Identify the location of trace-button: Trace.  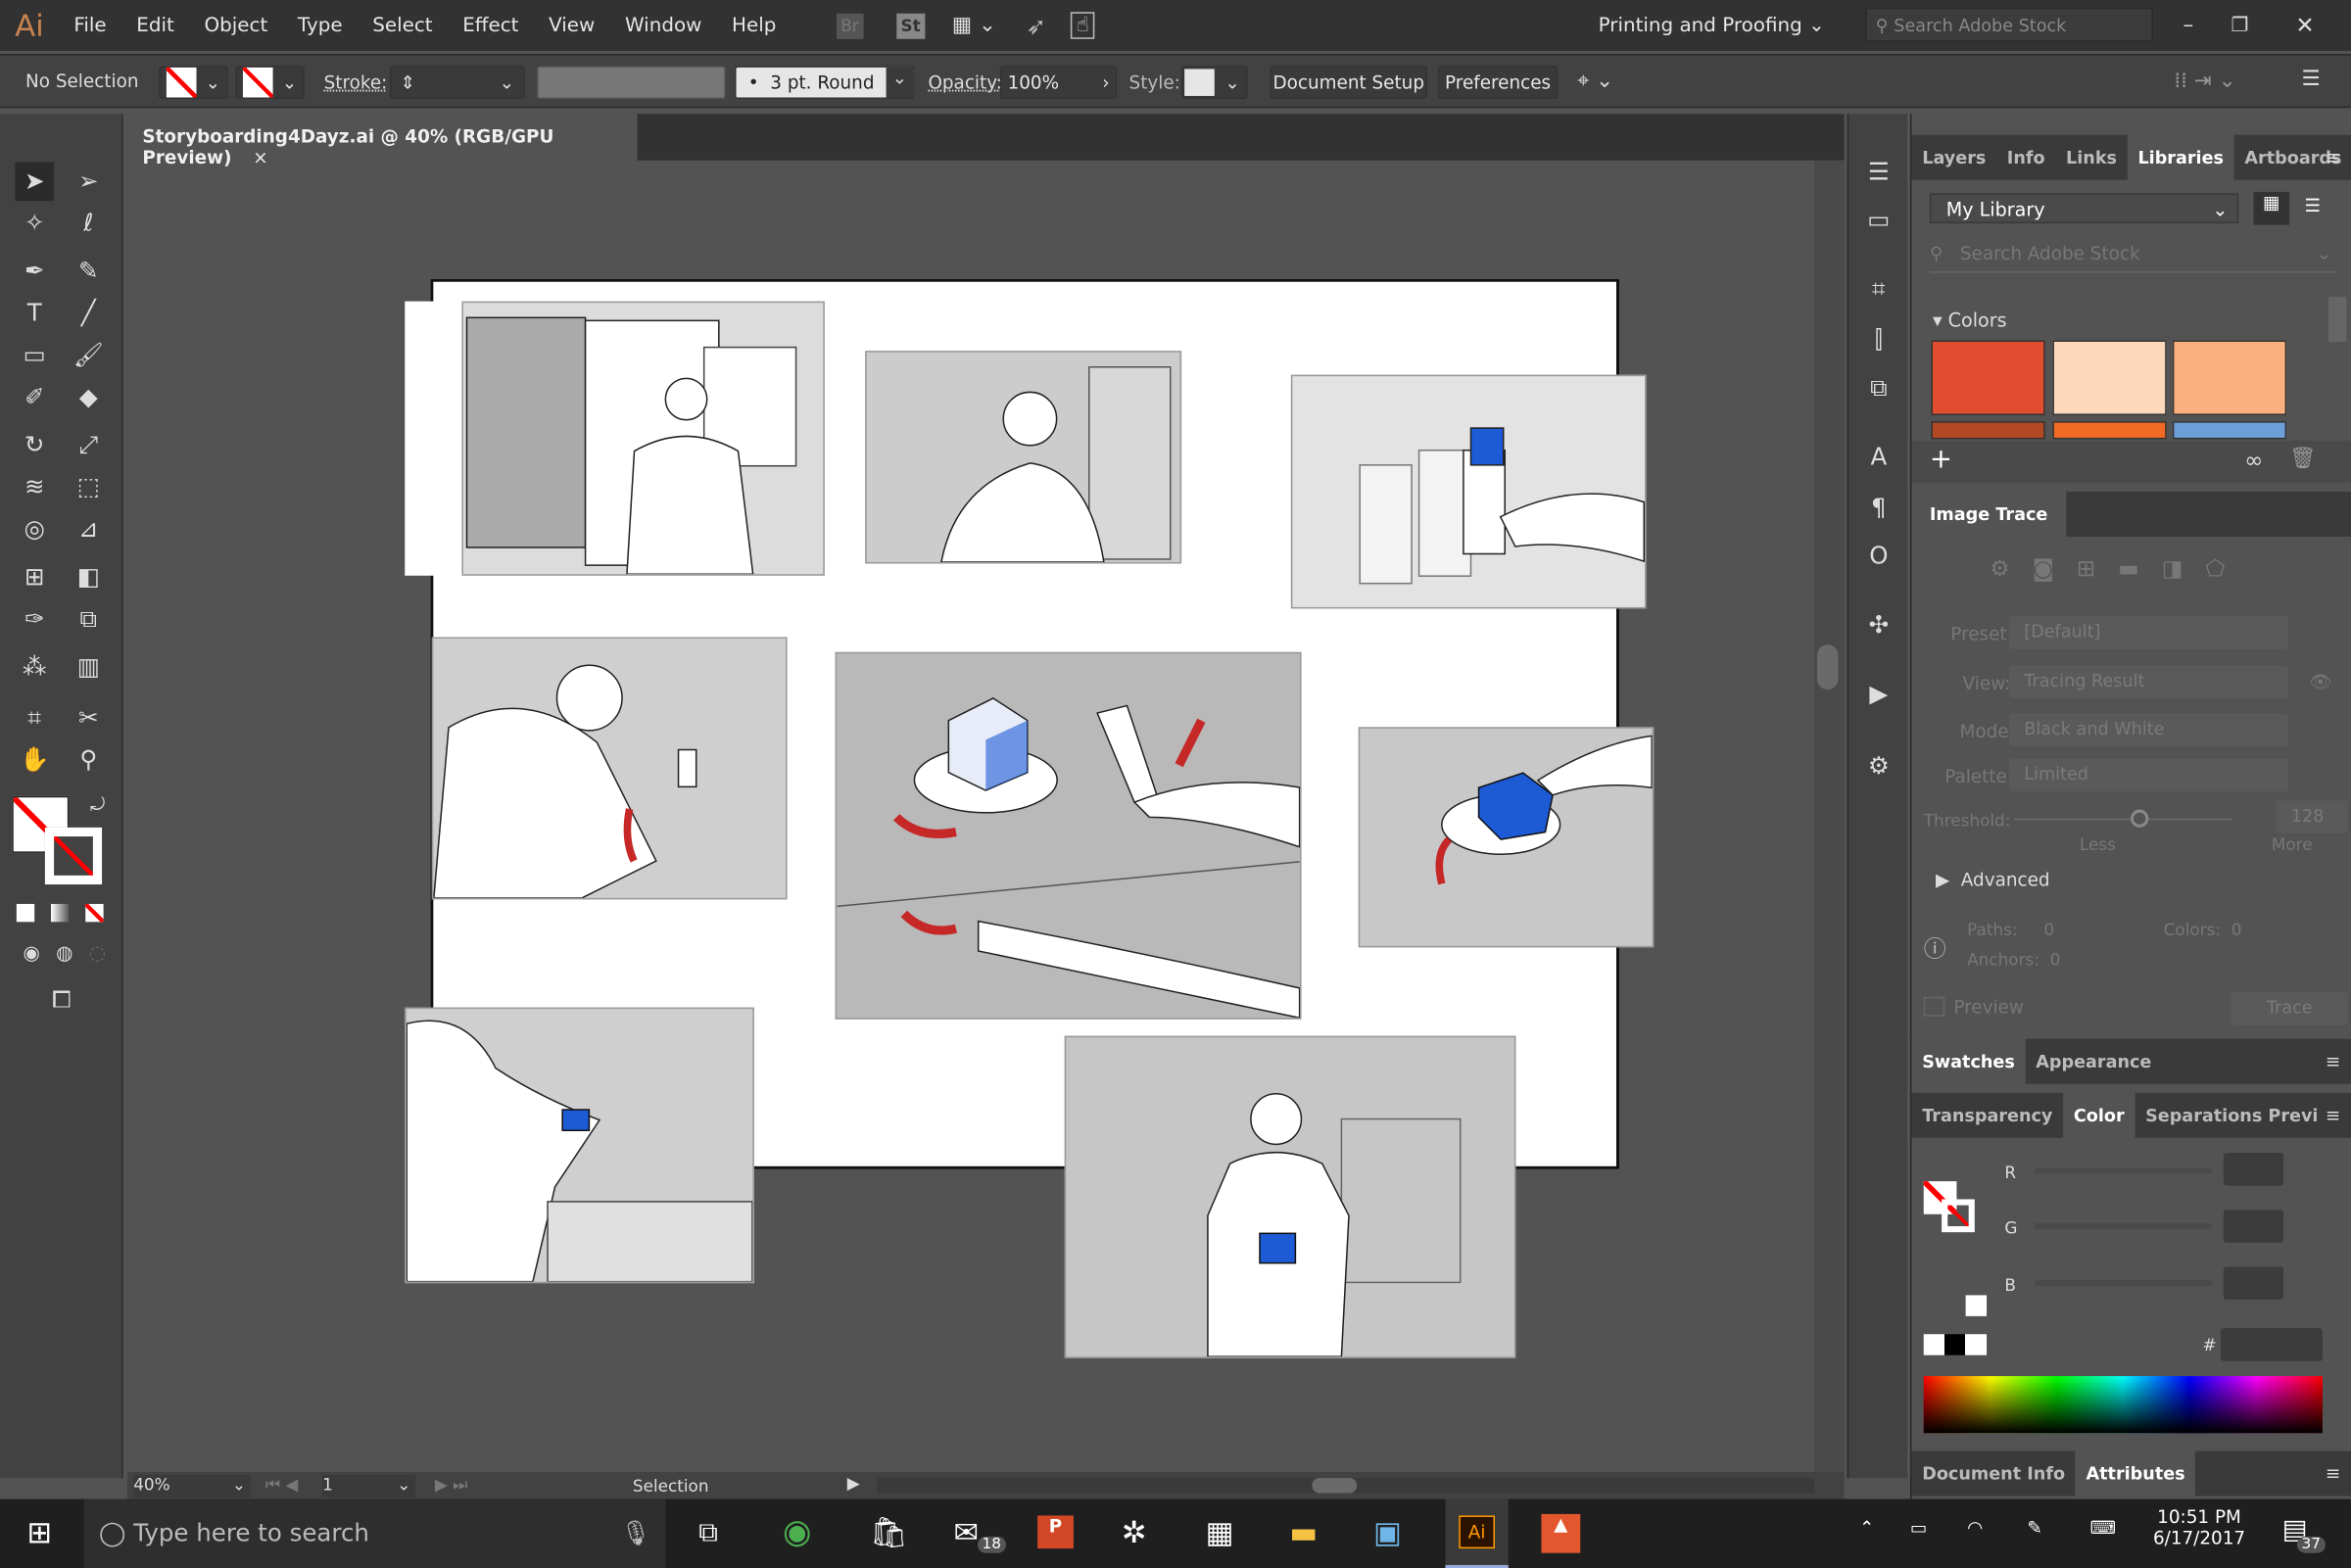
(2289, 1008).